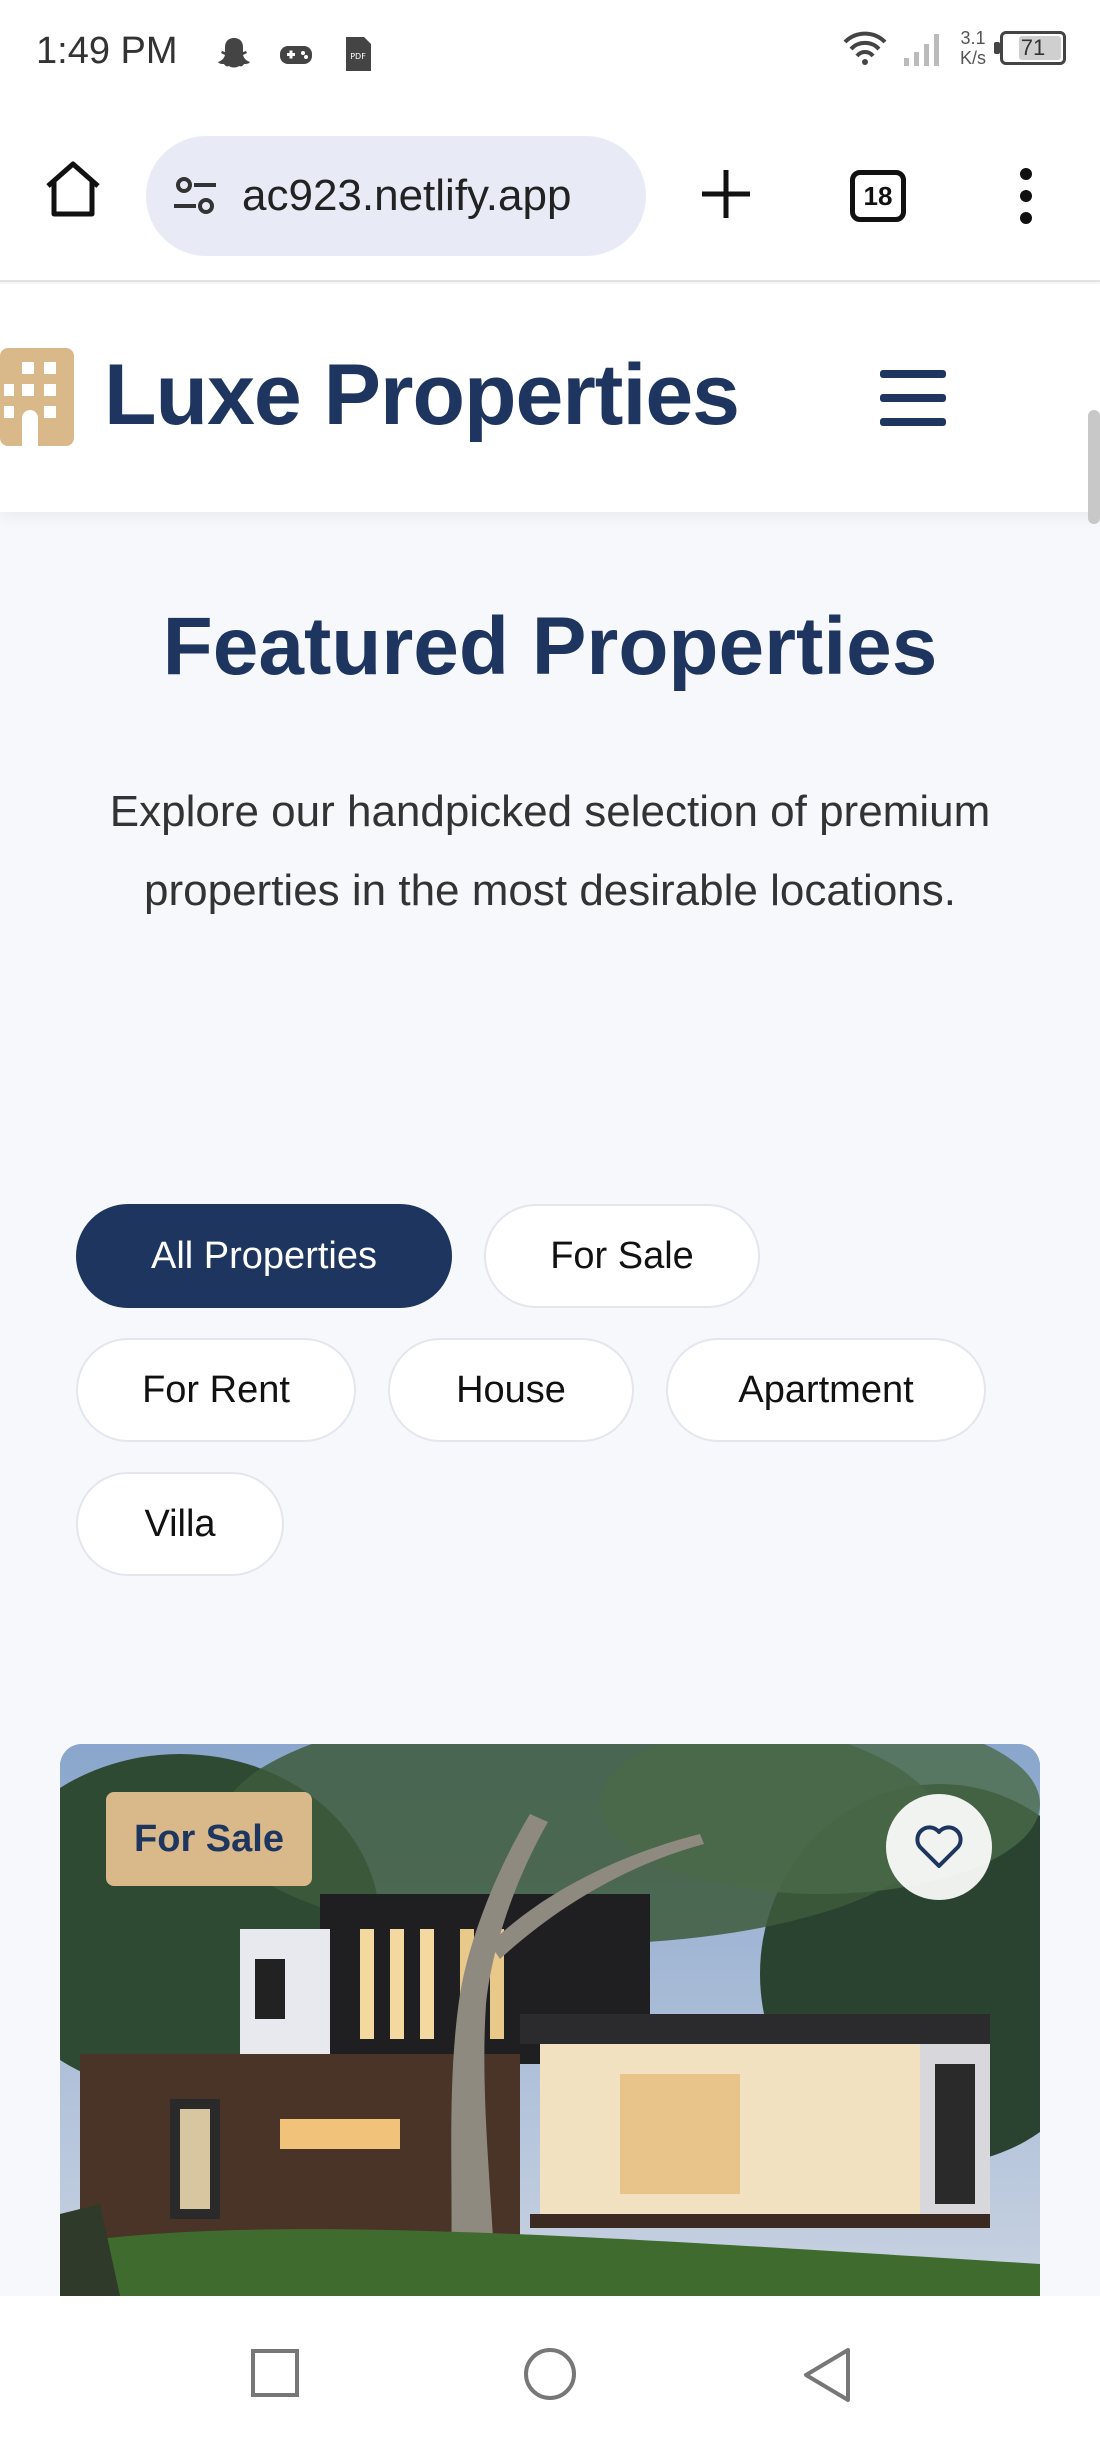  Describe the element at coordinates (550, 646) in the screenshot. I see `section-title: Featured Properties` at that location.